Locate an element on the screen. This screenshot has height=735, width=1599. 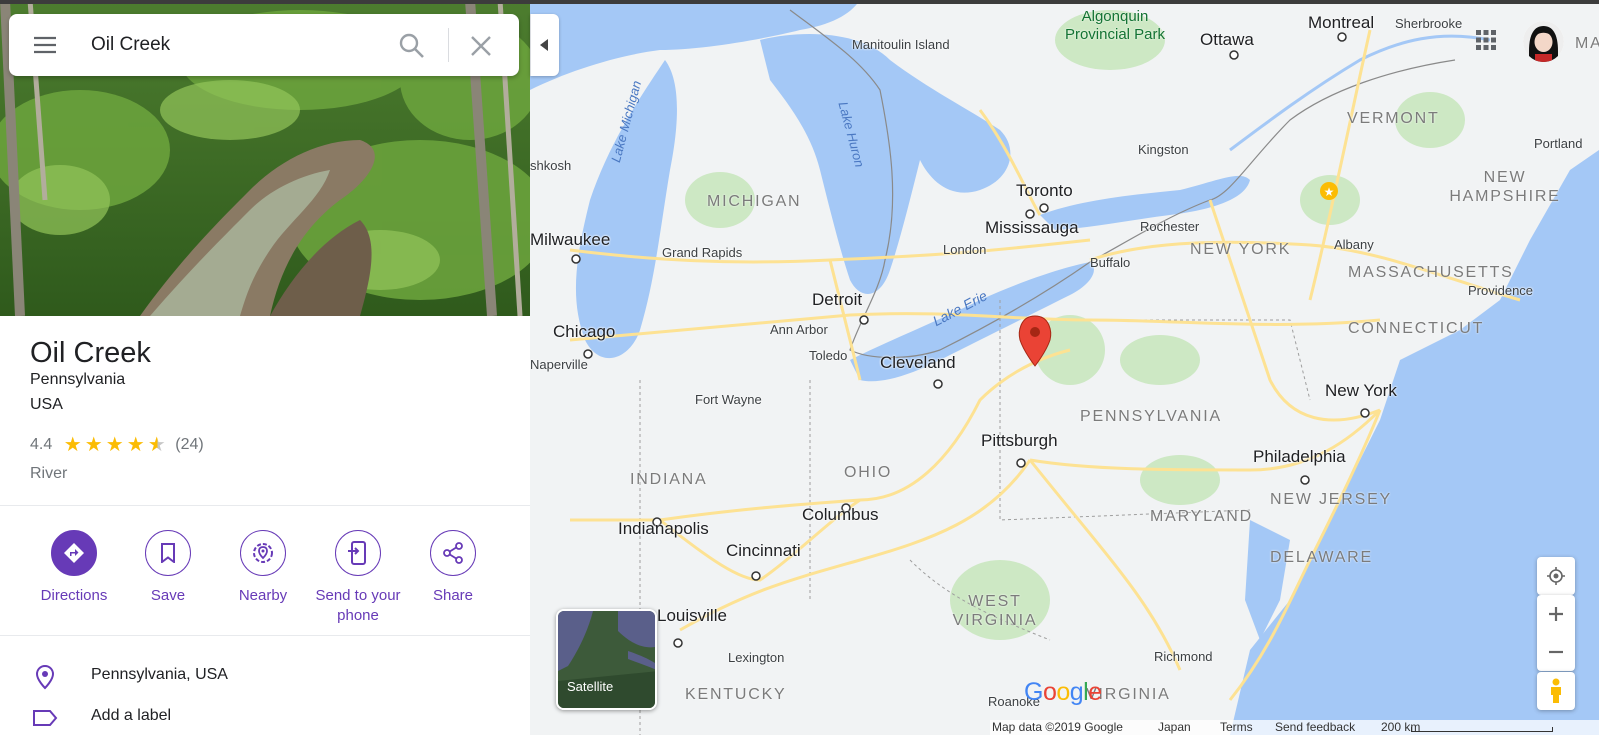
street-view-control is located at coordinates (1556, 691).